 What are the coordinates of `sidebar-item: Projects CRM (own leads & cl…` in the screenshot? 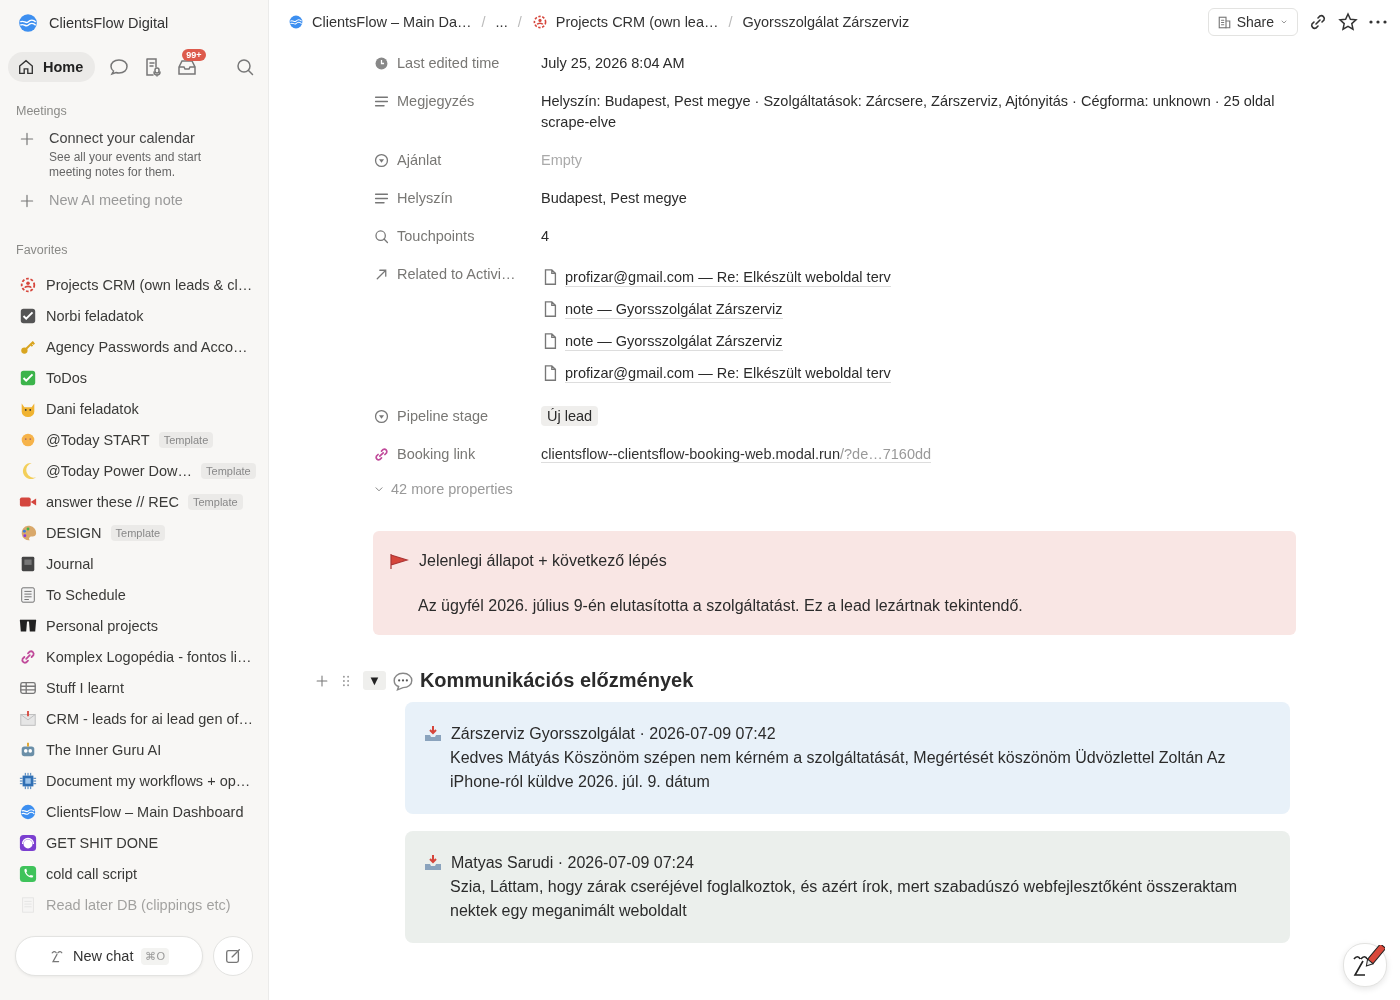 It's located at (149, 284).